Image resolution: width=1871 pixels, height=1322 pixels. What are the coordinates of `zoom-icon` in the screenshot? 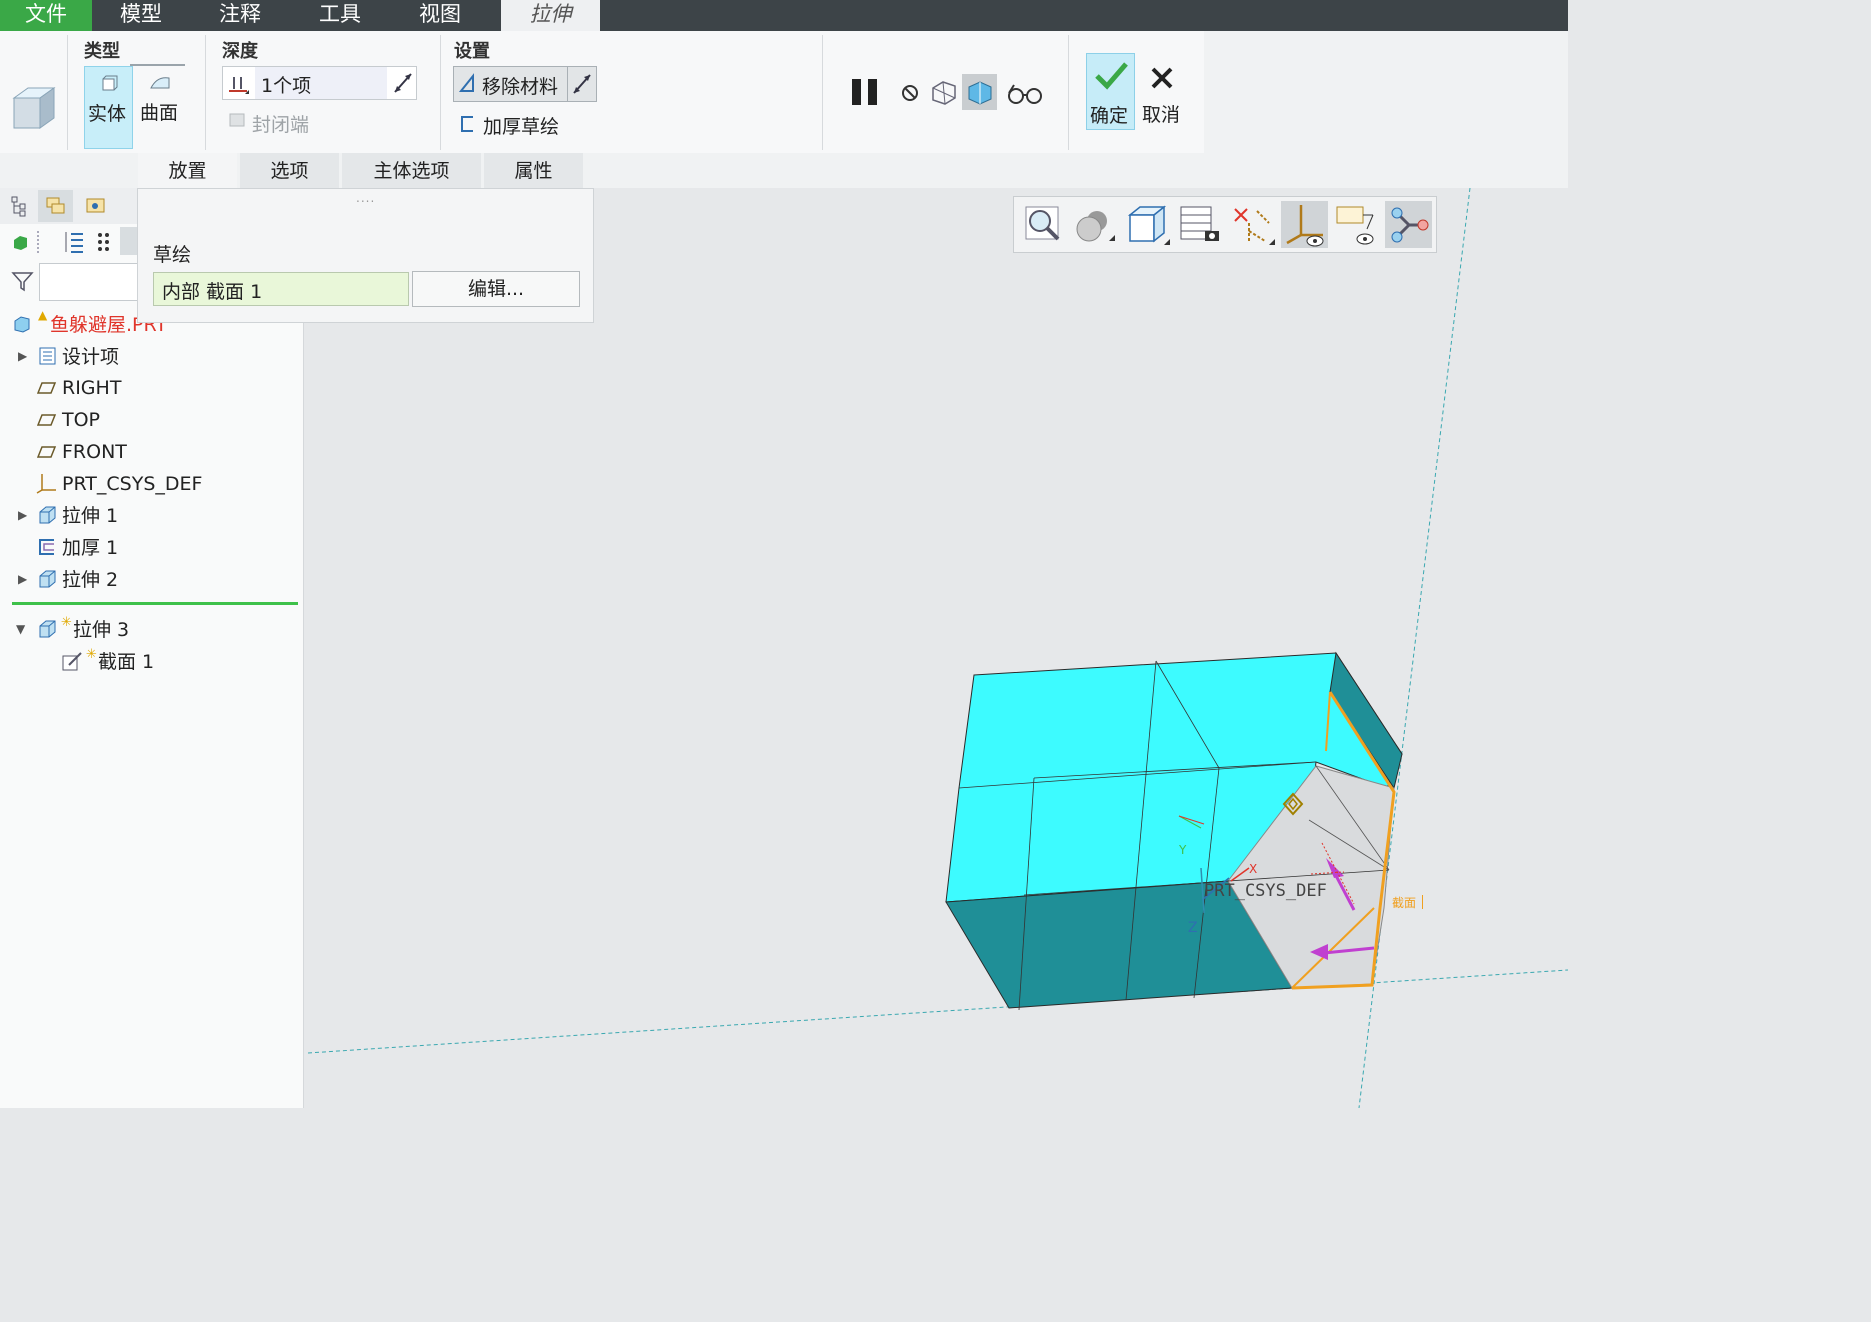 It's located at (1043, 224).